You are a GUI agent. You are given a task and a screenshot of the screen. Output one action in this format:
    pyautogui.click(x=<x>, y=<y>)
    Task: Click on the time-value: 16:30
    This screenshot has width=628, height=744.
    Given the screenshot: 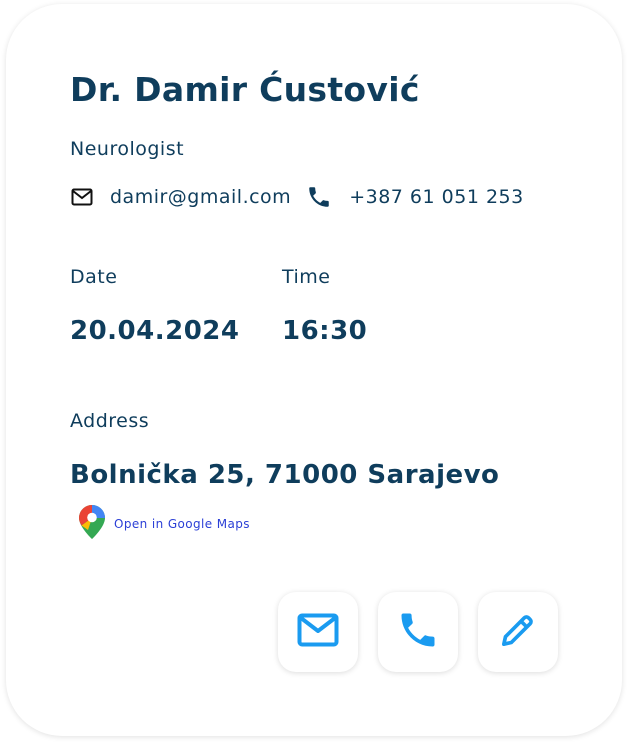 What is the action you would take?
    pyautogui.click(x=325, y=331)
    